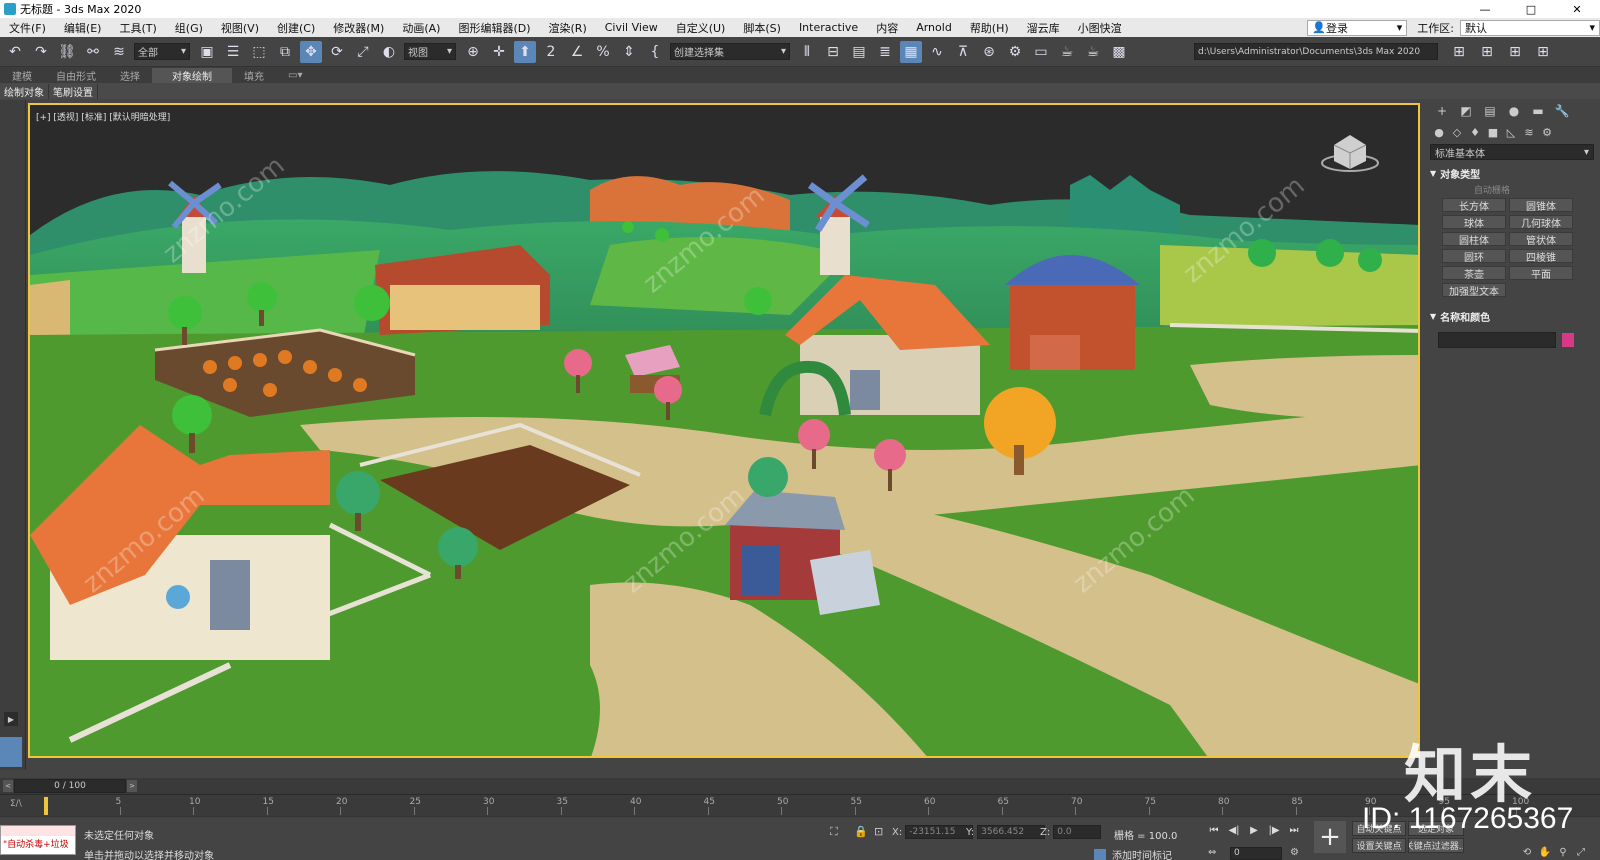 The width and height of the screenshot is (1600, 860). I want to click on place-icon: ◐, so click(389, 52).